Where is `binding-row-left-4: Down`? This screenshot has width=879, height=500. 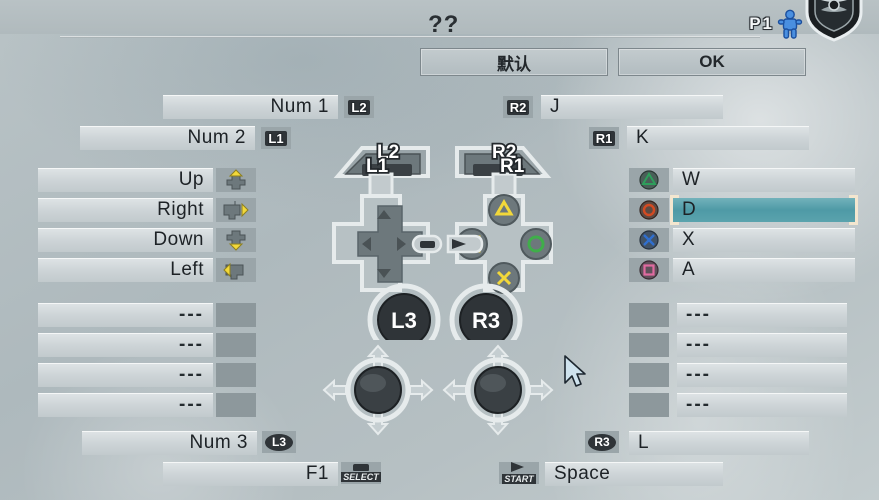 binding-row-left-4: Down is located at coordinates (125, 240).